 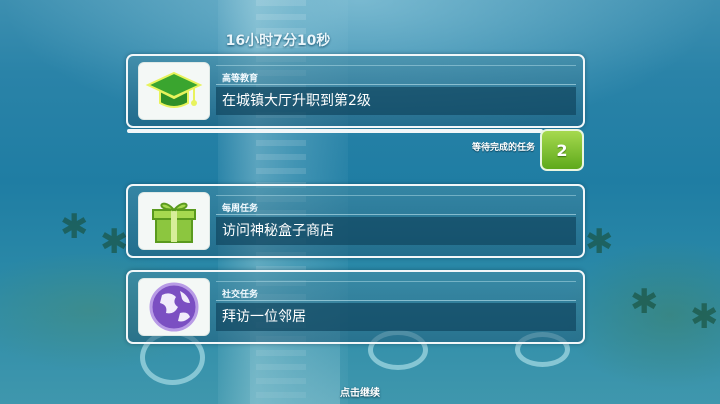 What do you see at coordinates (360, 391) in the screenshot?
I see `tap-to-continue: 点击继续` at bounding box center [360, 391].